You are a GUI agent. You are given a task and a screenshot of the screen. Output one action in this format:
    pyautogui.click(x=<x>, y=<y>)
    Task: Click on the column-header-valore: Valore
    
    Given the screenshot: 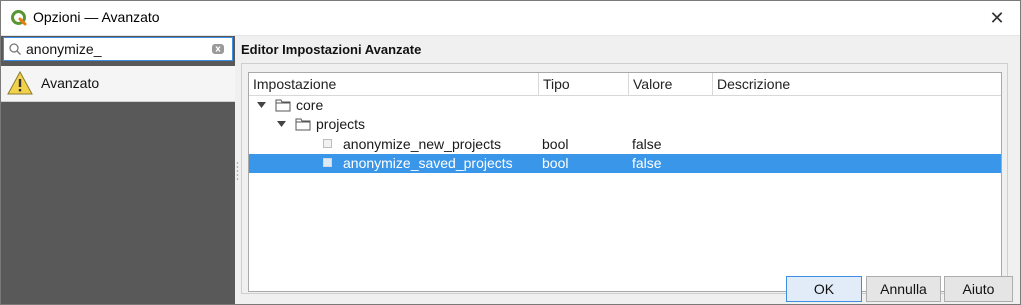 What is the action you would take?
    pyautogui.click(x=671, y=84)
    